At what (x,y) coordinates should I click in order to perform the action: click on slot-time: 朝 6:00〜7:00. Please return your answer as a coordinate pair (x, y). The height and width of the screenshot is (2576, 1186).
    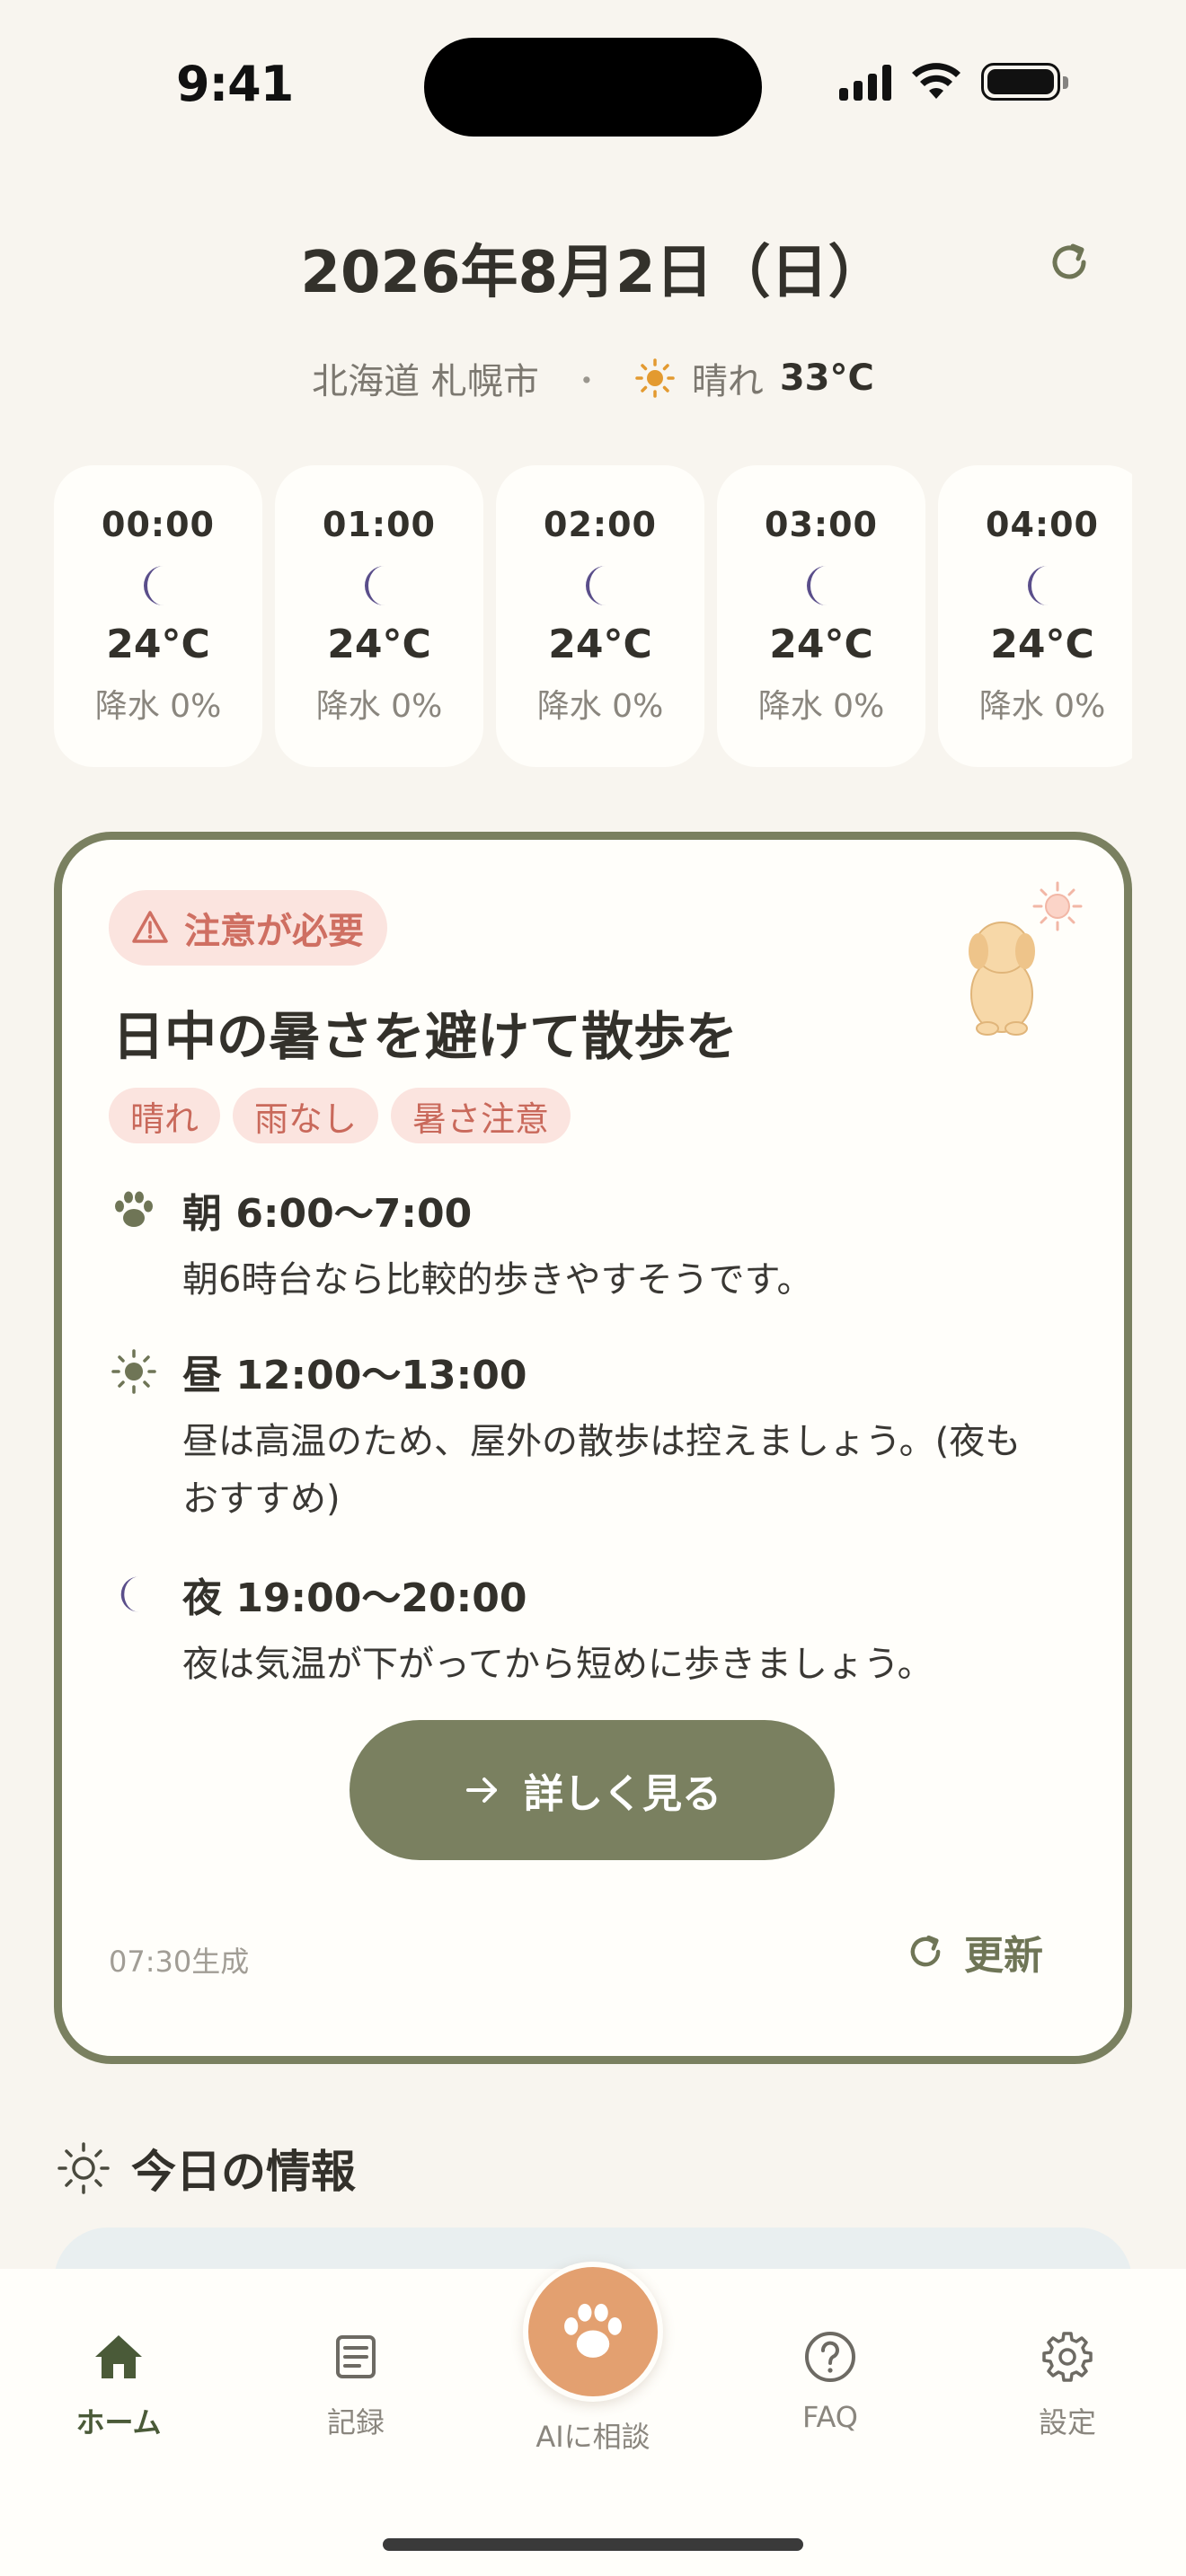
    Looking at the image, I should click on (327, 1214).